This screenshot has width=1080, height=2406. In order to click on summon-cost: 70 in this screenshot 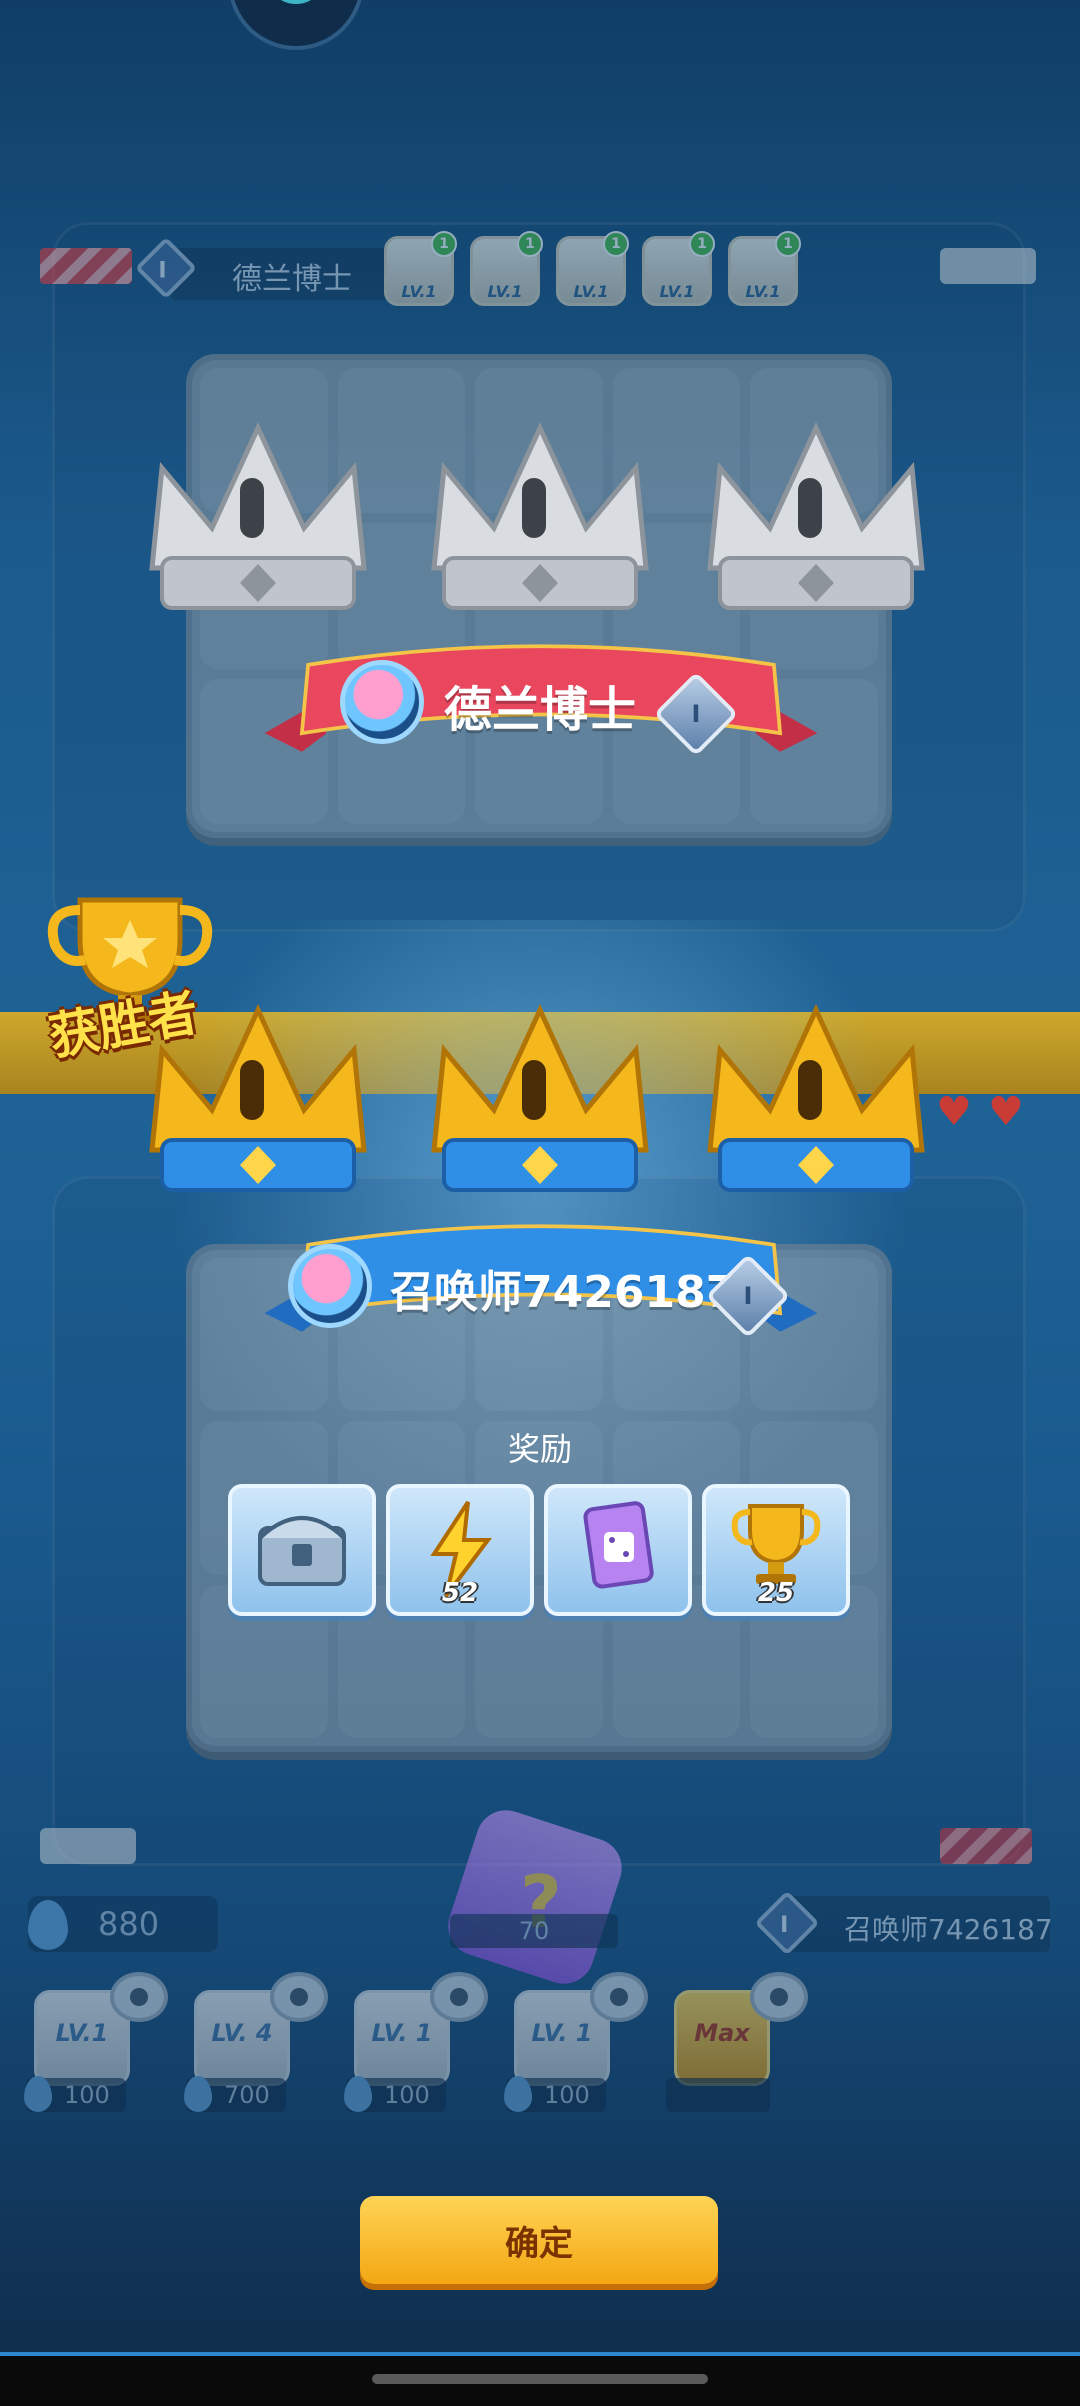, I will do `click(534, 1931)`.